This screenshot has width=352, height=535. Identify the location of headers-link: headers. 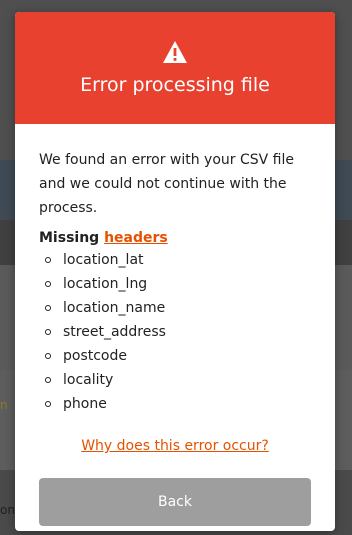
(136, 238).